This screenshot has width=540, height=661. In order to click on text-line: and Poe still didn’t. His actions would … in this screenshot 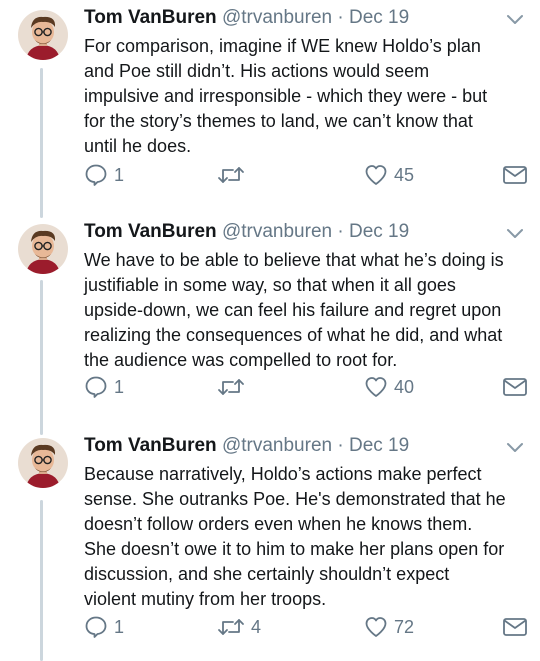, I will do `click(257, 71)`.